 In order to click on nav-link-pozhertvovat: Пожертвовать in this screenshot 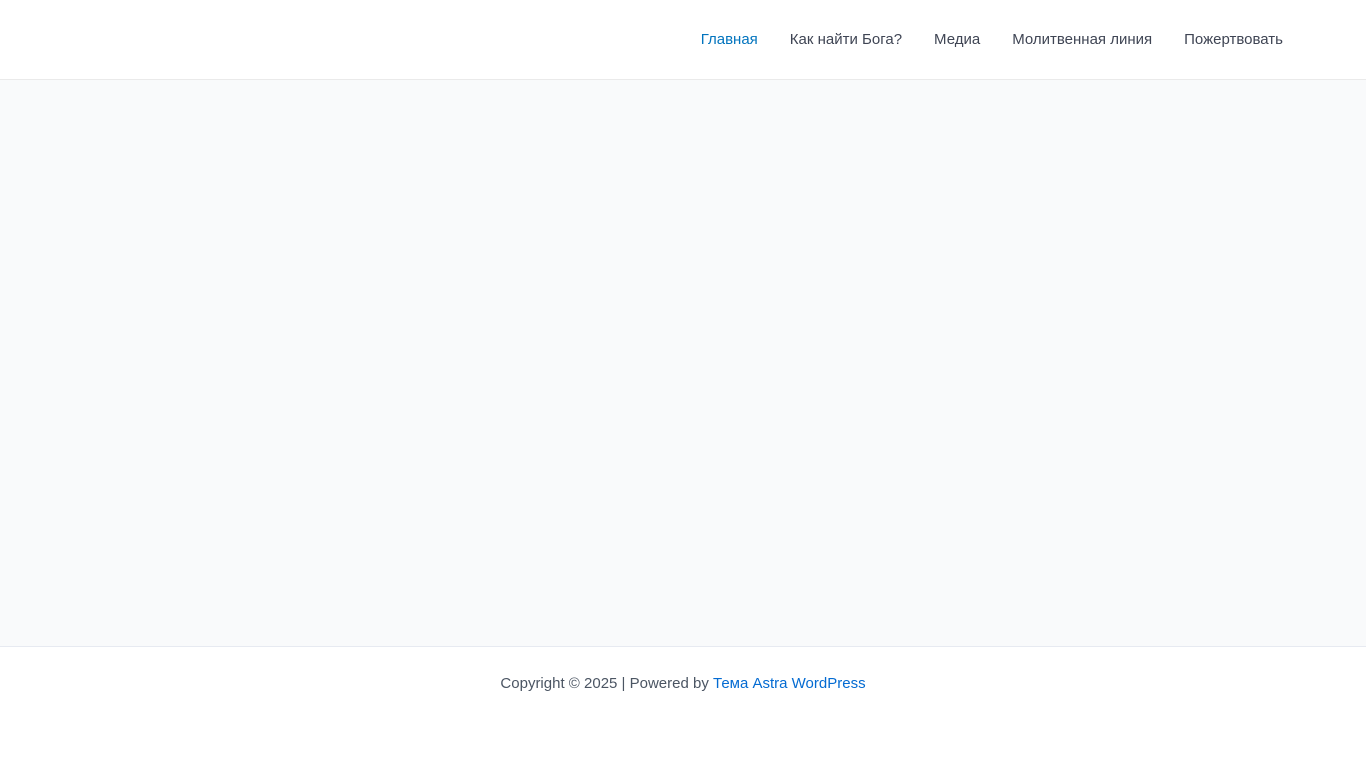, I will do `click(1225, 40)`.